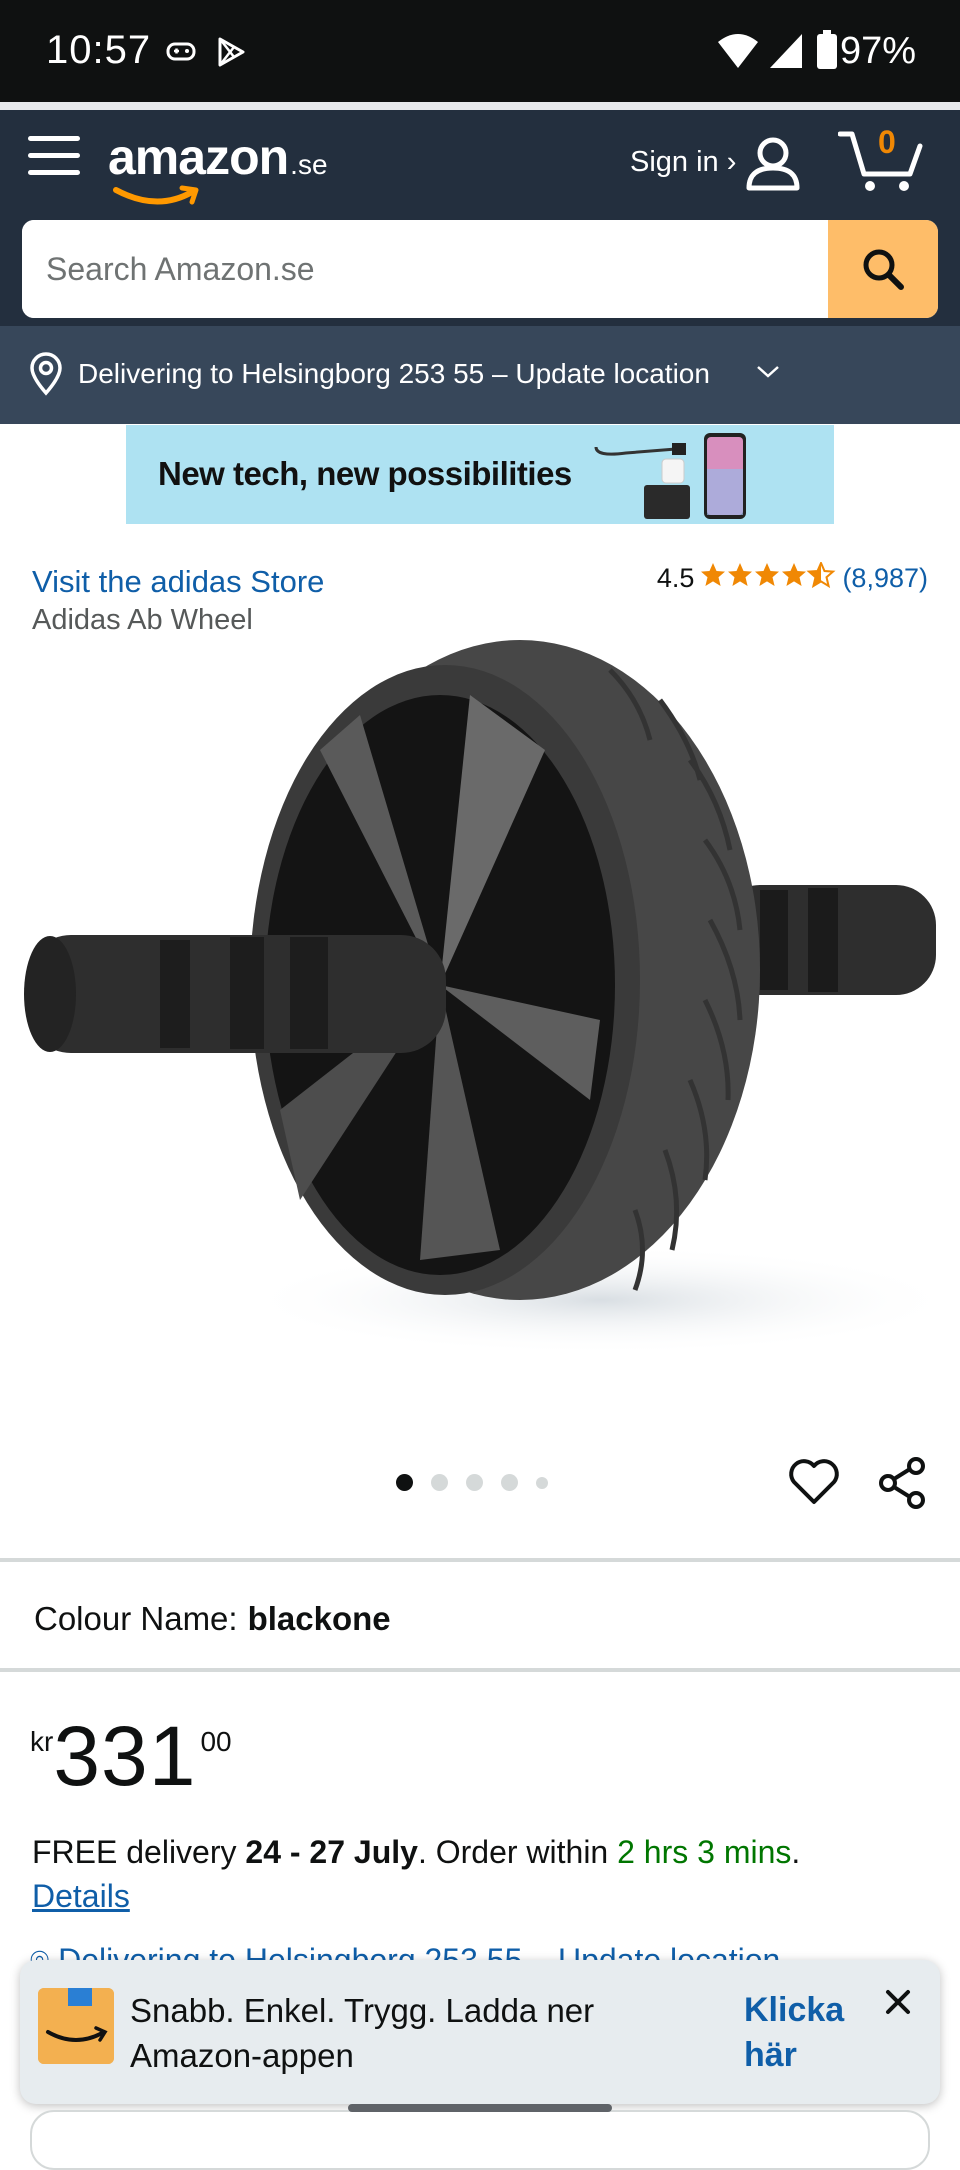 Image resolution: width=960 pixels, height=2170 pixels. I want to click on share-icon, so click(903, 1485).